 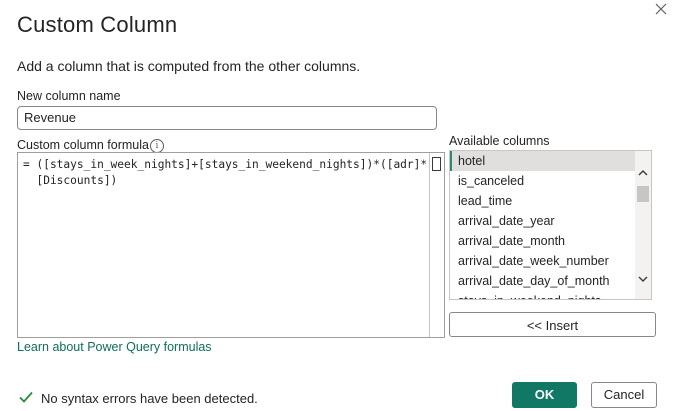 What do you see at coordinates (643, 194) in the screenshot?
I see `columns-scroll-thumb` at bounding box center [643, 194].